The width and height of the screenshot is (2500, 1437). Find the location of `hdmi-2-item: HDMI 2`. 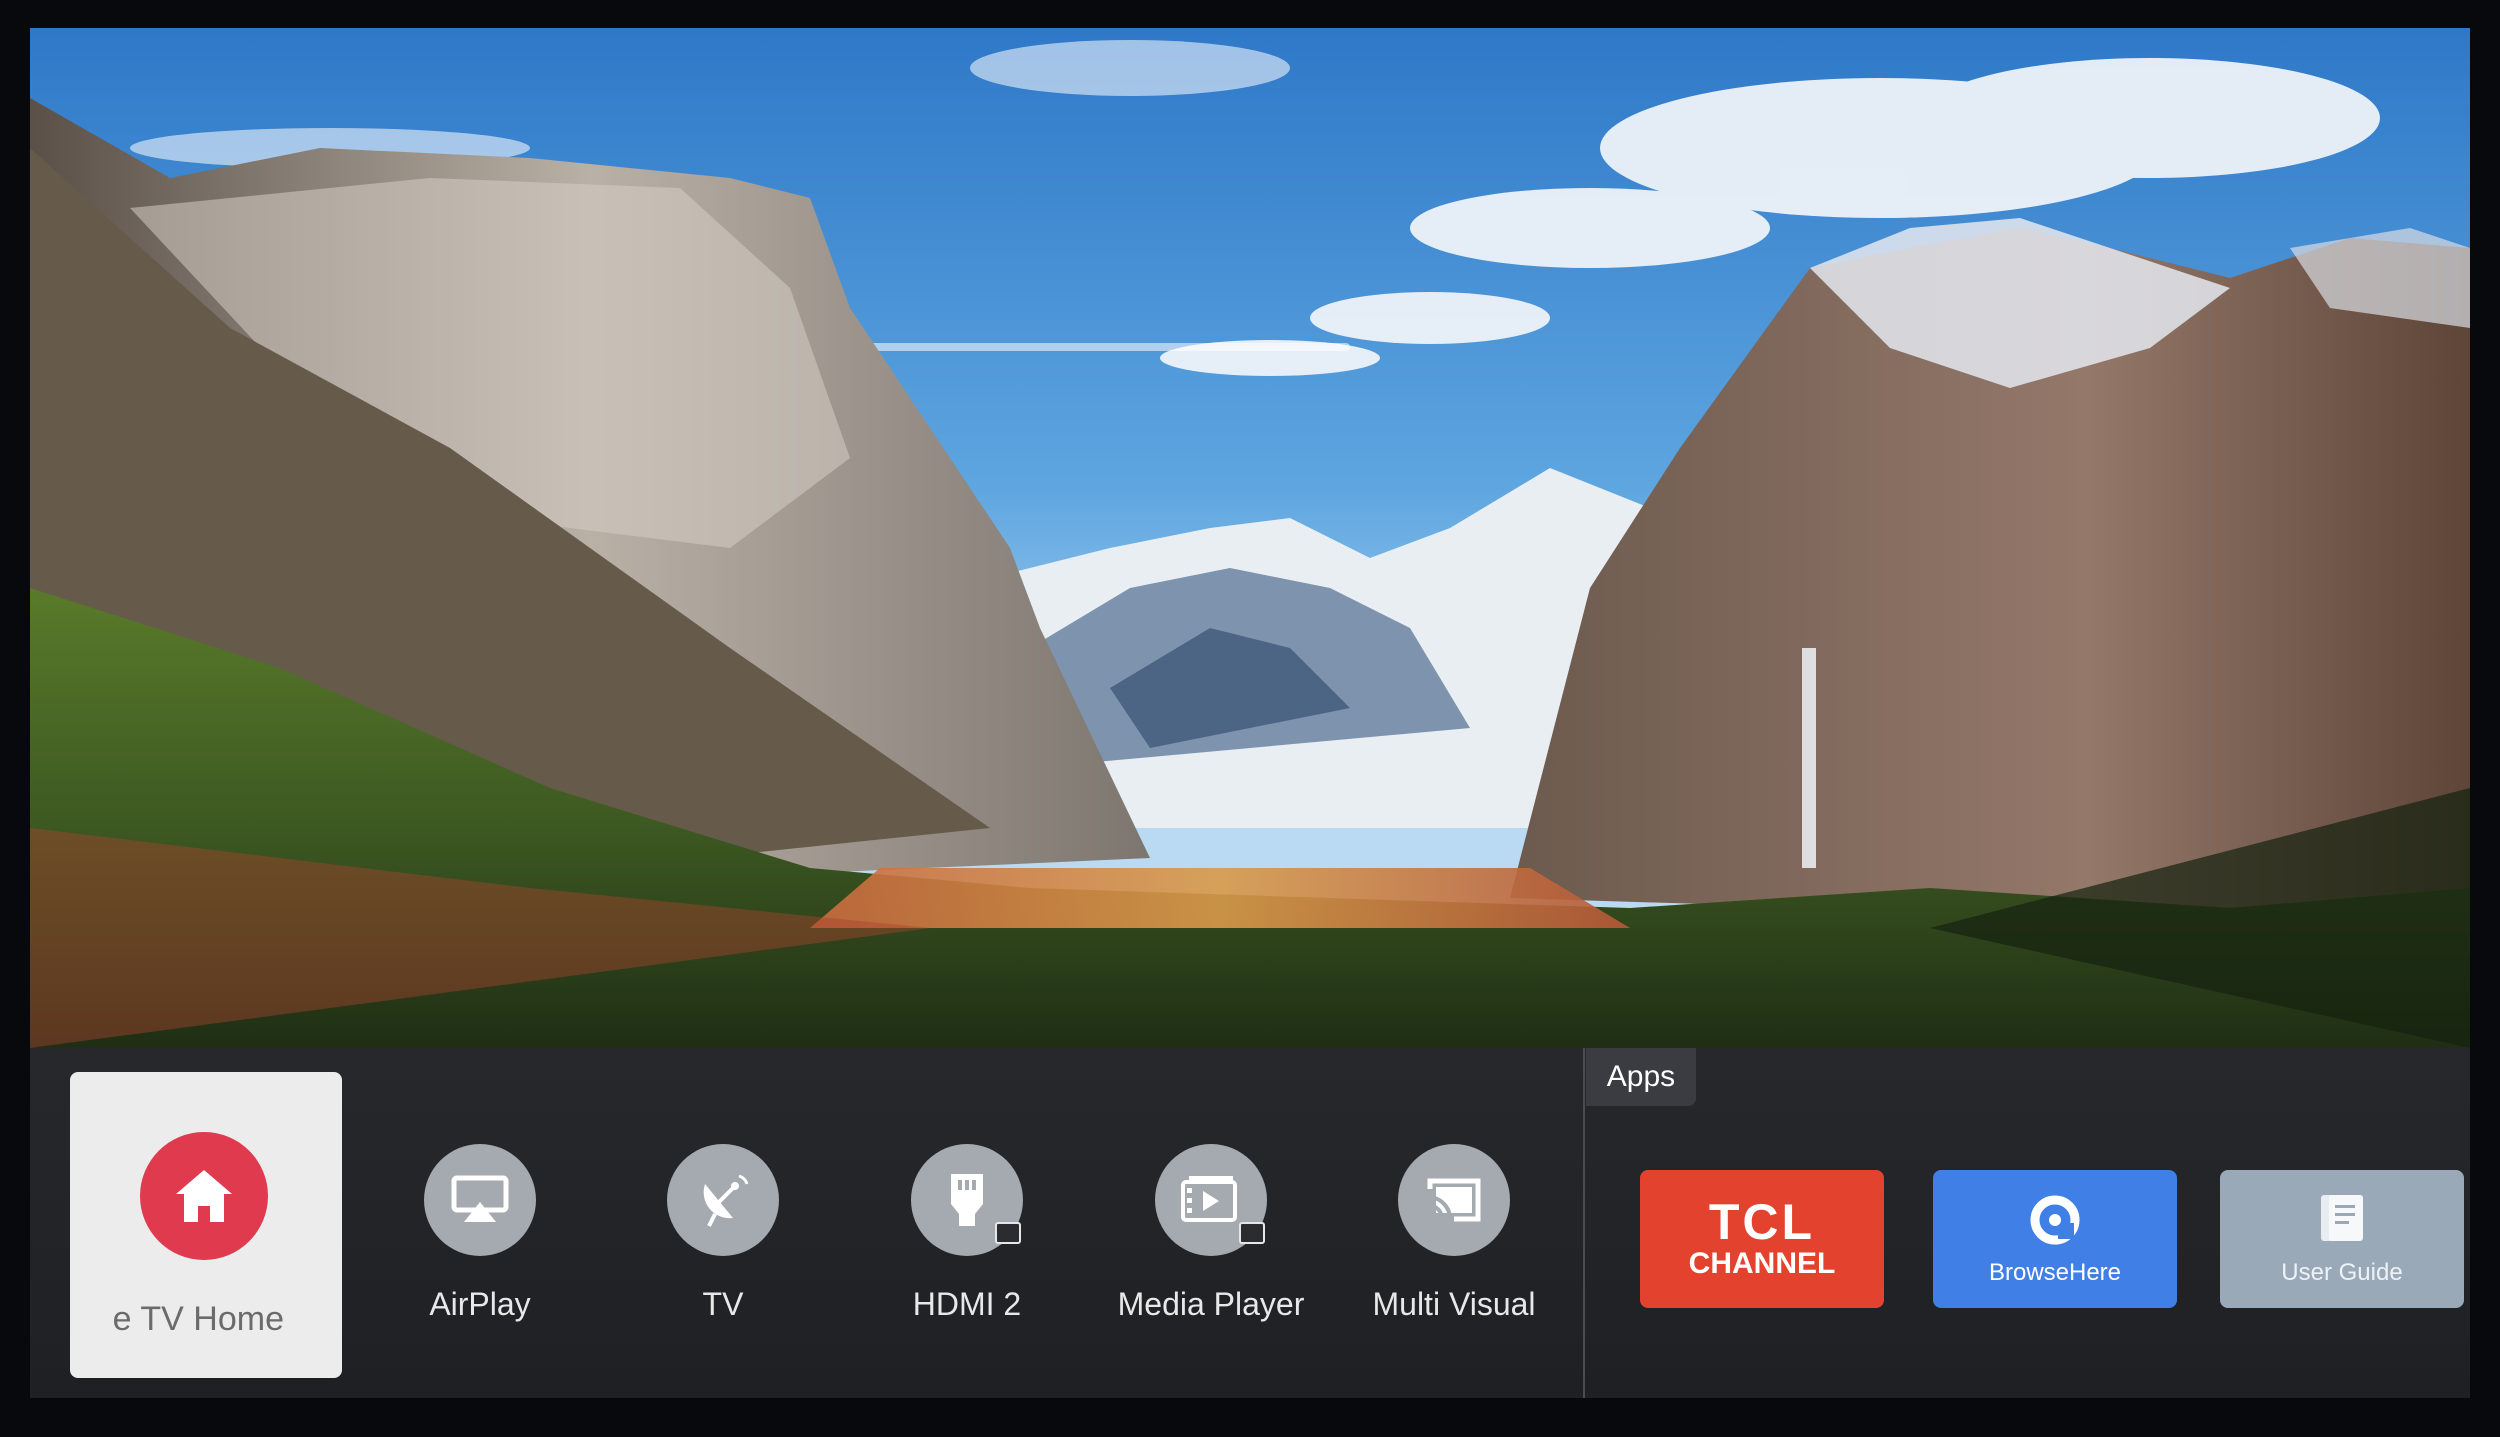

hdmi-2-item: HDMI 2 is located at coordinates (967, 1233).